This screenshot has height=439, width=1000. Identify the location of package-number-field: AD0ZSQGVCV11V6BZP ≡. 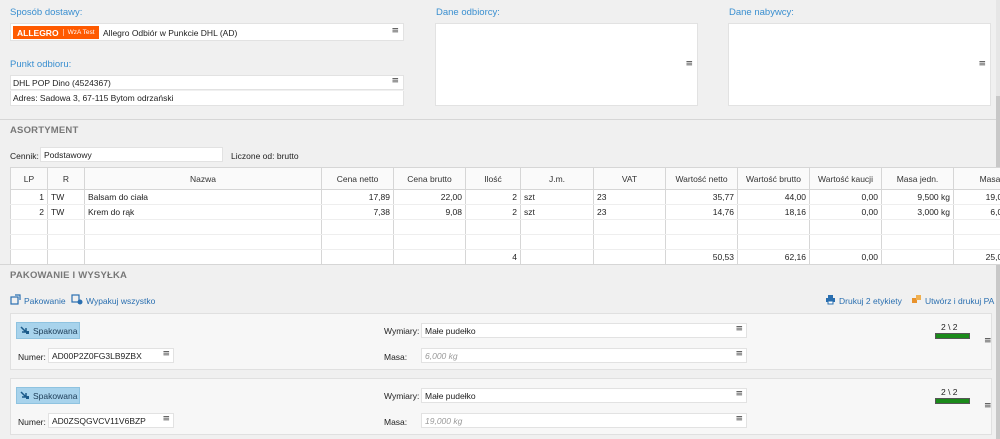
(111, 420).